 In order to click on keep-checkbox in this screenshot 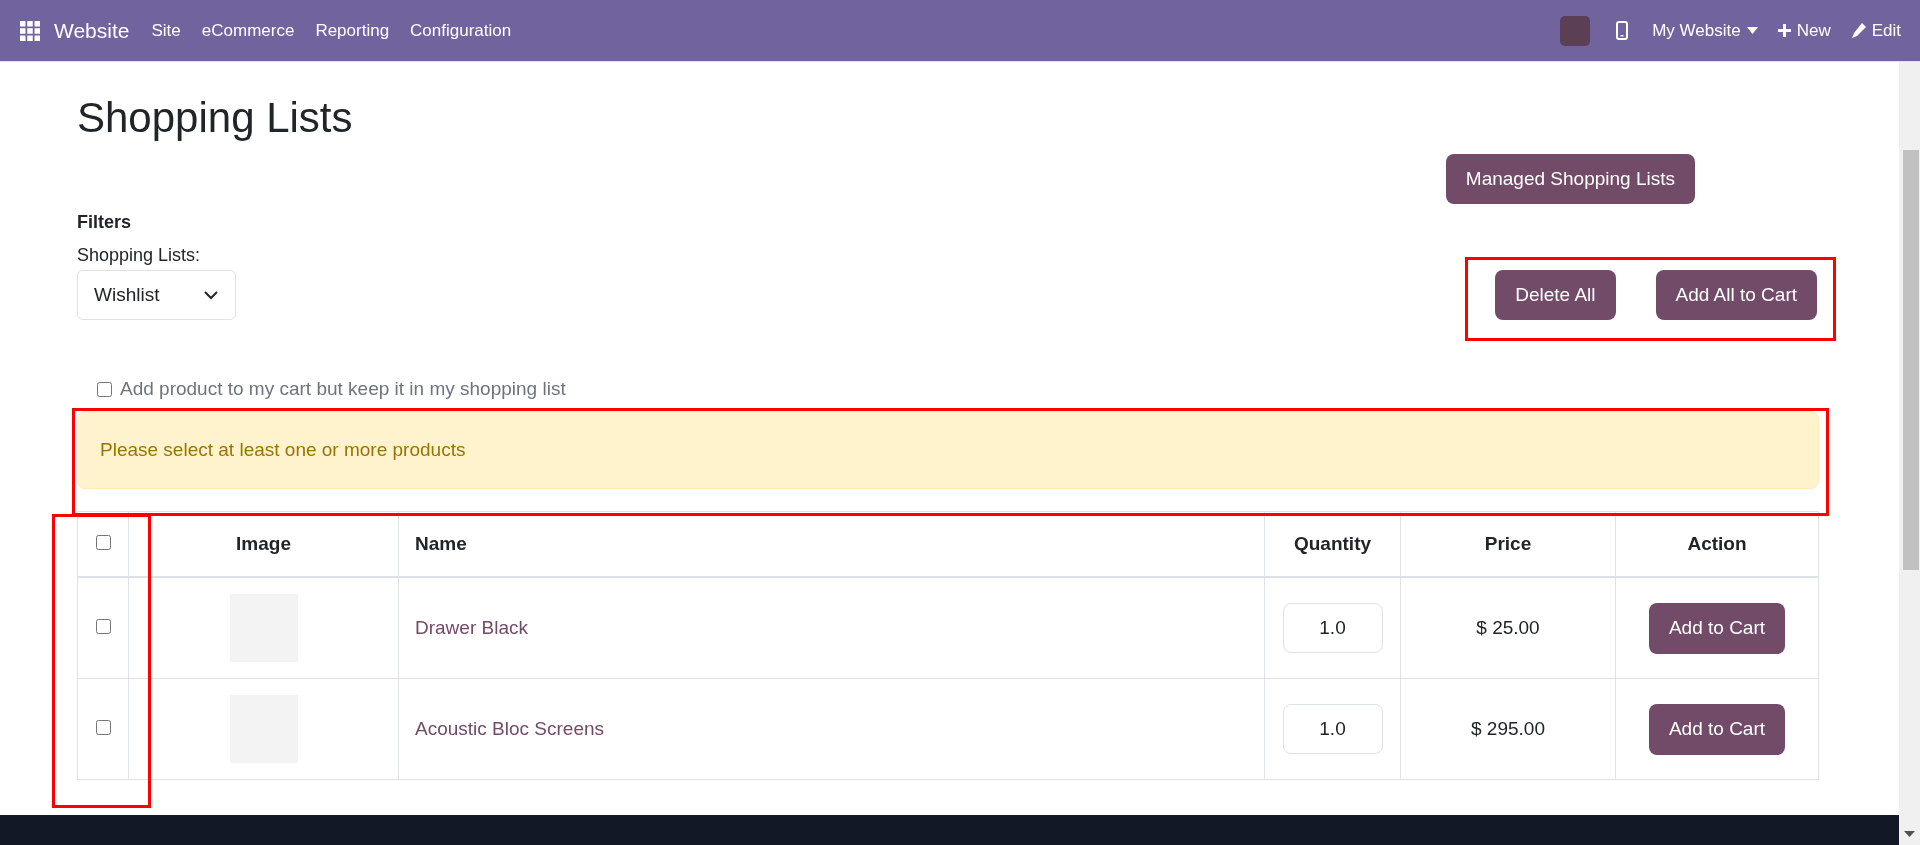, I will do `click(104, 389)`.